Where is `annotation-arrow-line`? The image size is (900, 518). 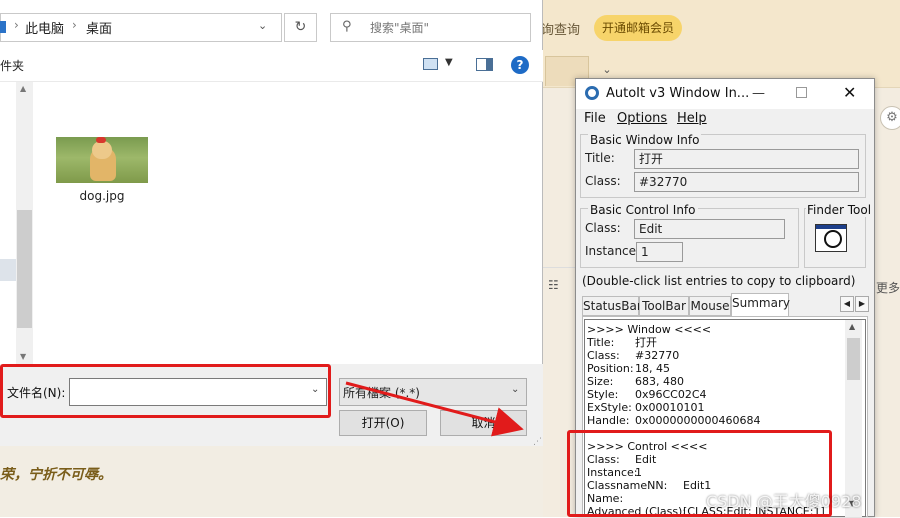
annotation-arrow-line is located at coordinates (434, 409).